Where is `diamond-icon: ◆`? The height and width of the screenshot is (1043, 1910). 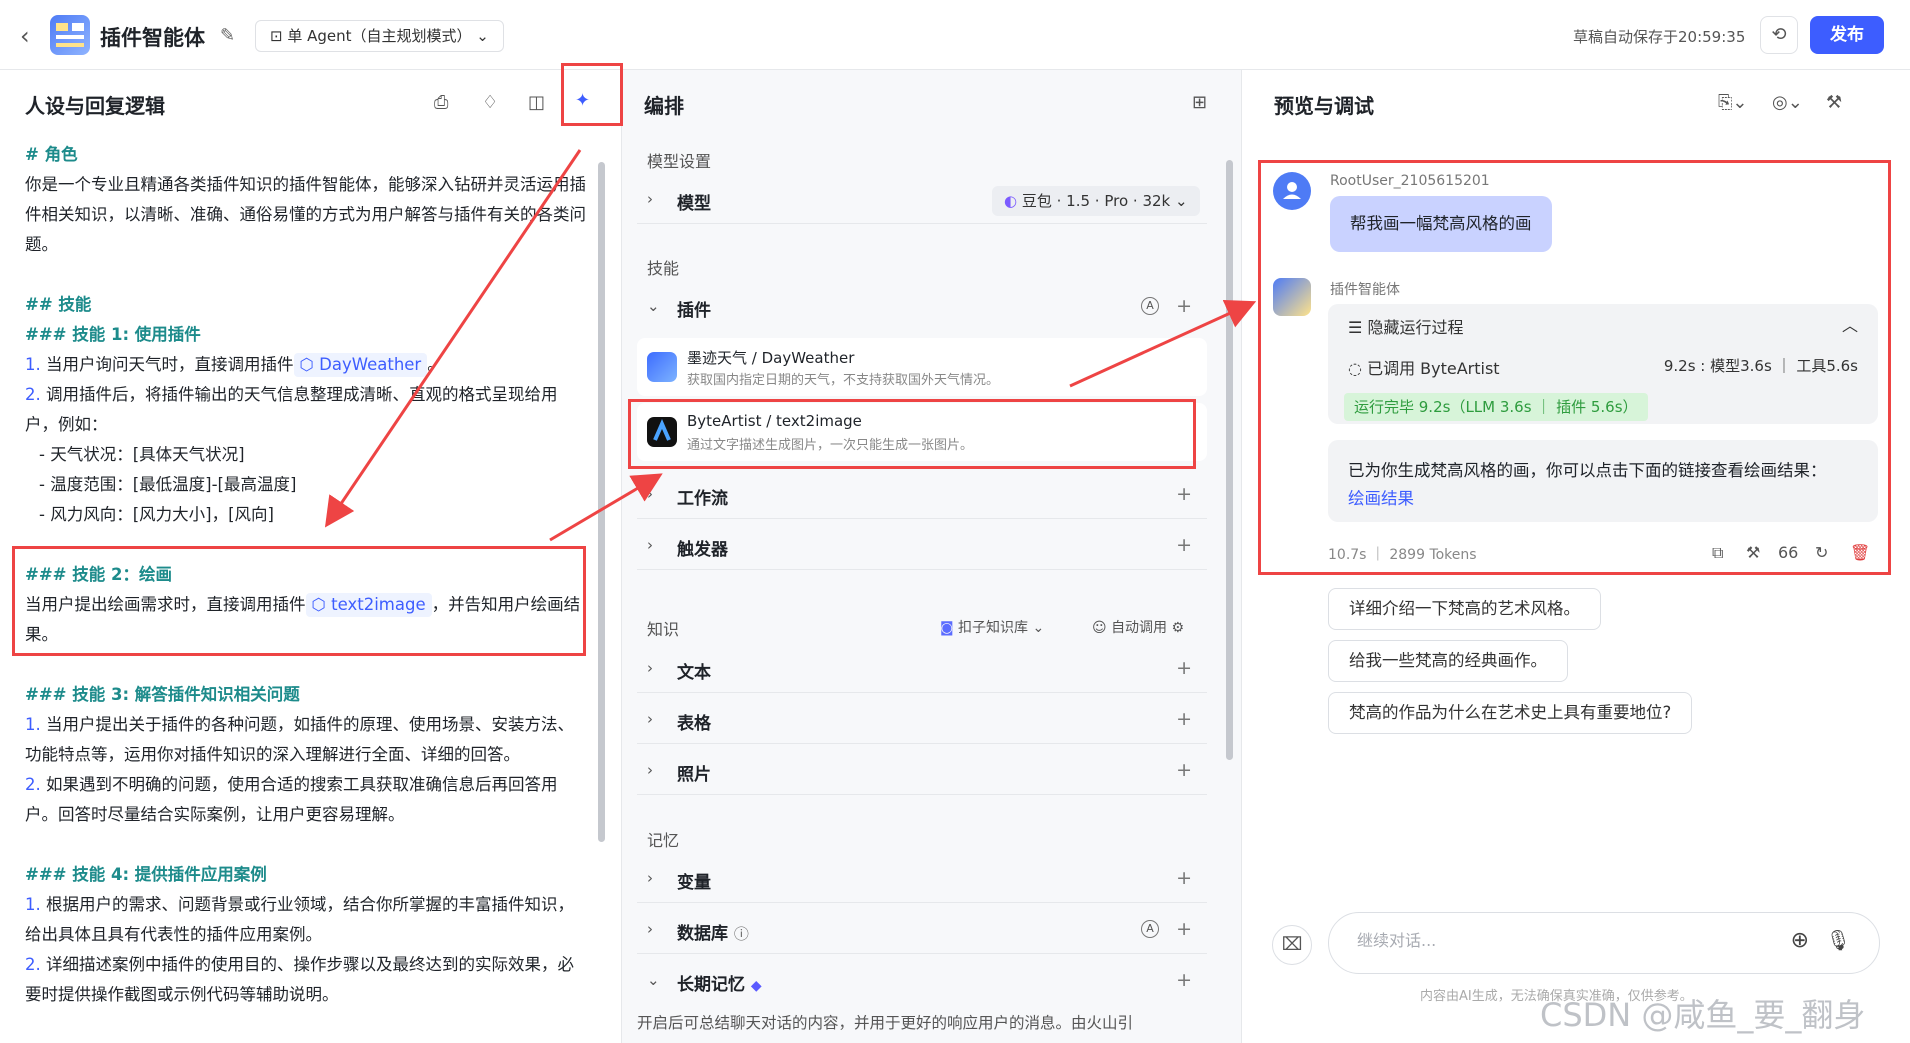 diamond-icon: ◆ is located at coordinates (756, 986).